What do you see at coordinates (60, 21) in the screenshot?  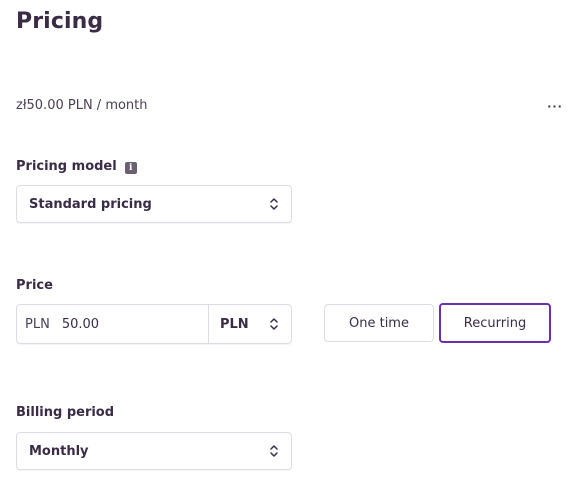 I see `page-title: Pricing` at bounding box center [60, 21].